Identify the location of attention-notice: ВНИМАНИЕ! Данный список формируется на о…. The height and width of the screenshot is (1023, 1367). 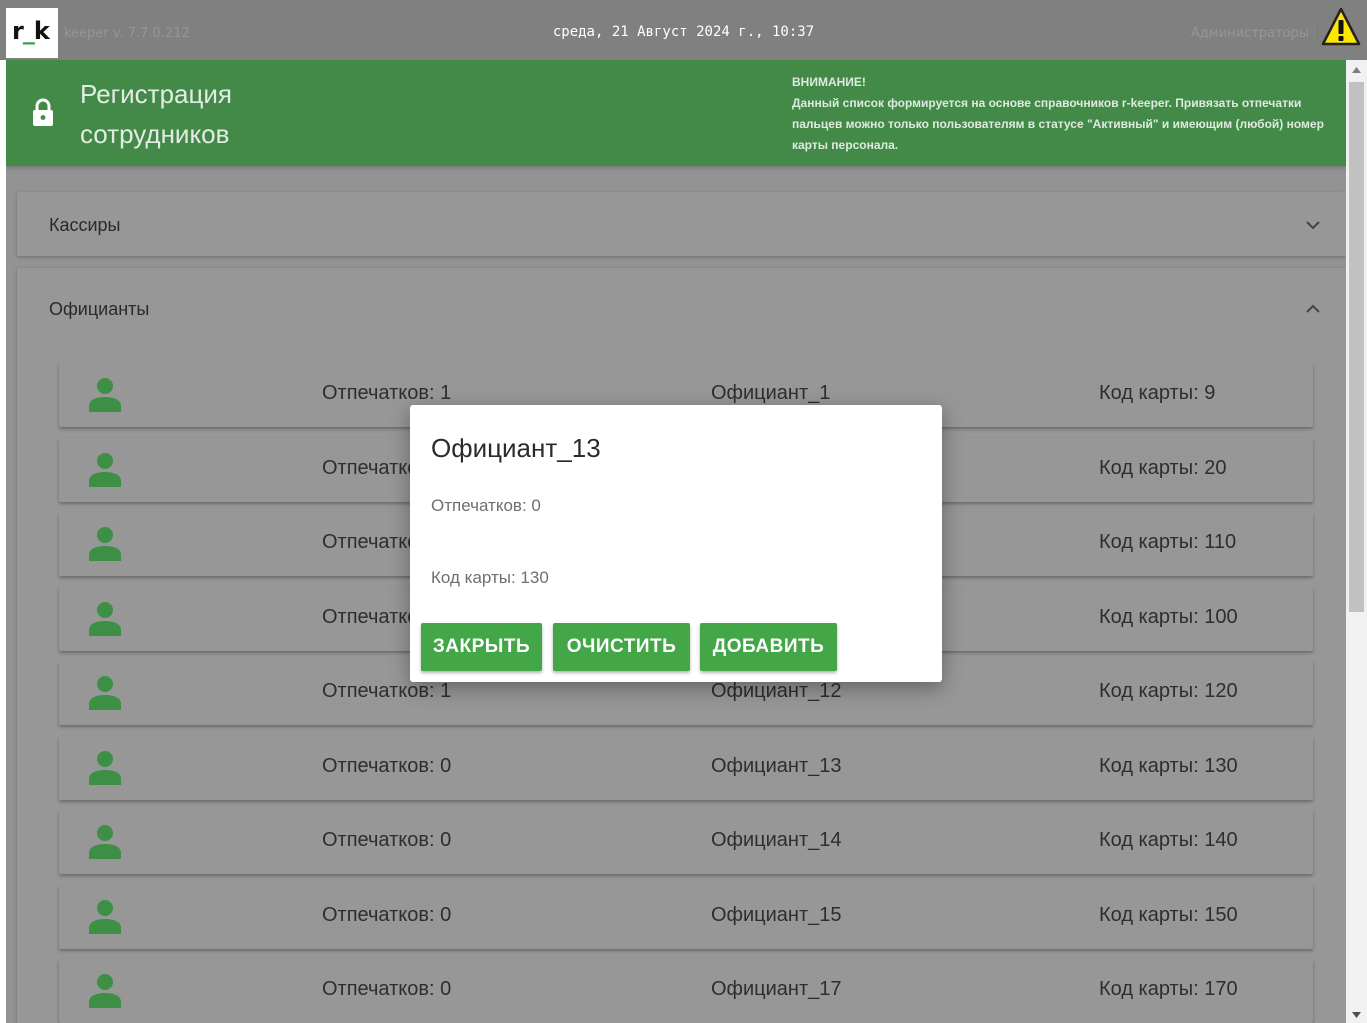
(1062, 114).